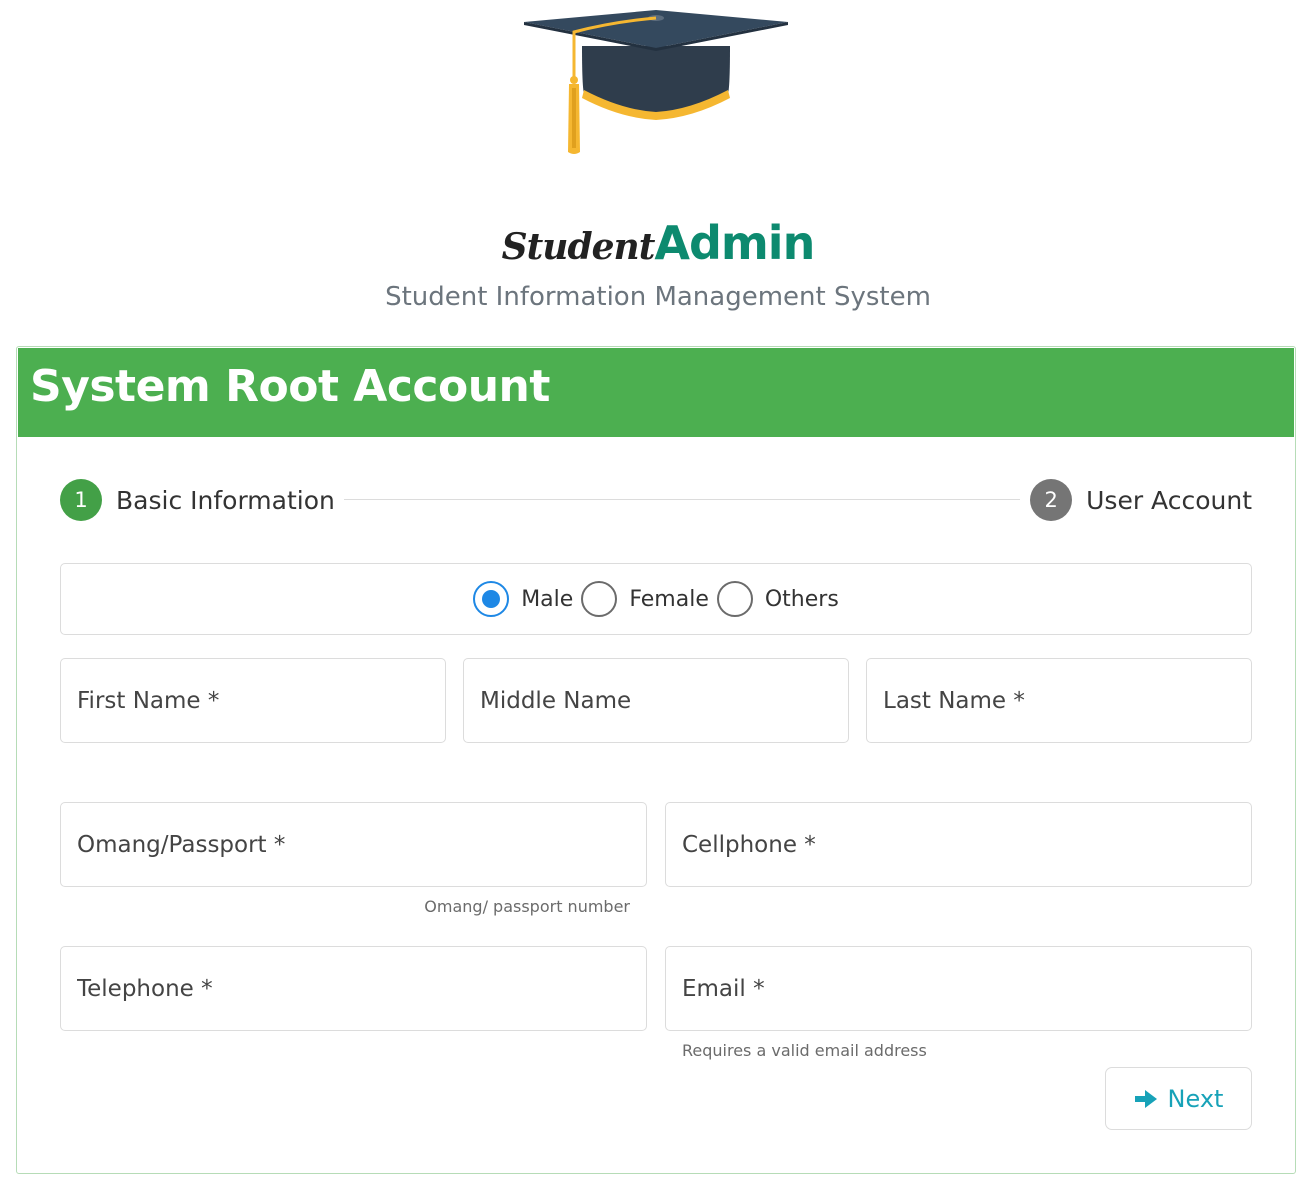  What do you see at coordinates (290, 386) in the screenshot?
I see `card-title: System Root Account` at bounding box center [290, 386].